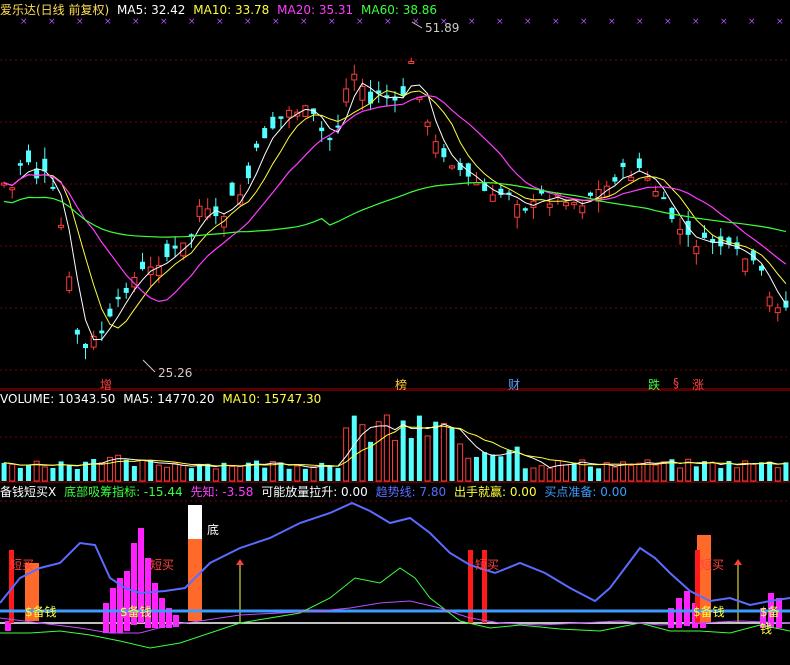  Describe the element at coordinates (162, 565) in the screenshot. I see `label-duanmai-2: 短买` at that location.